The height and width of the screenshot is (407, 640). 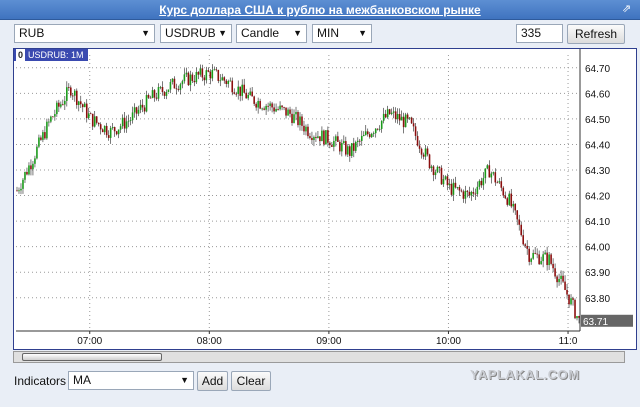 I want to click on bars-count-input: 335, so click(x=539, y=33).